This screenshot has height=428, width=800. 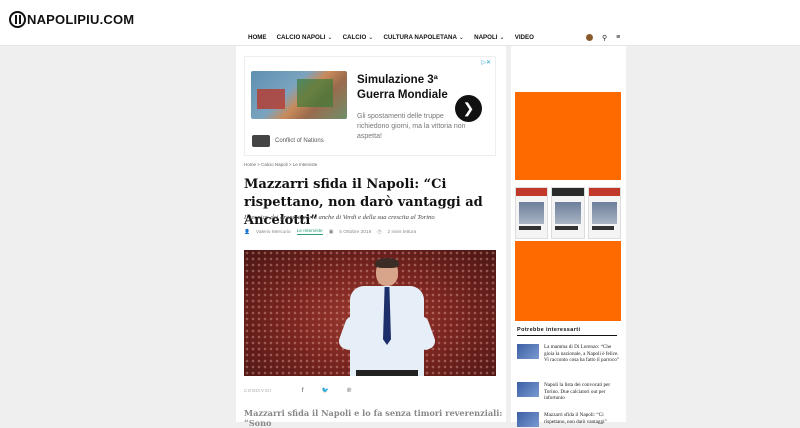 What do you see at coordinates (303, 391) in the screenshot?
I see `facebook-icon: f` at bounding box center [303, 391].